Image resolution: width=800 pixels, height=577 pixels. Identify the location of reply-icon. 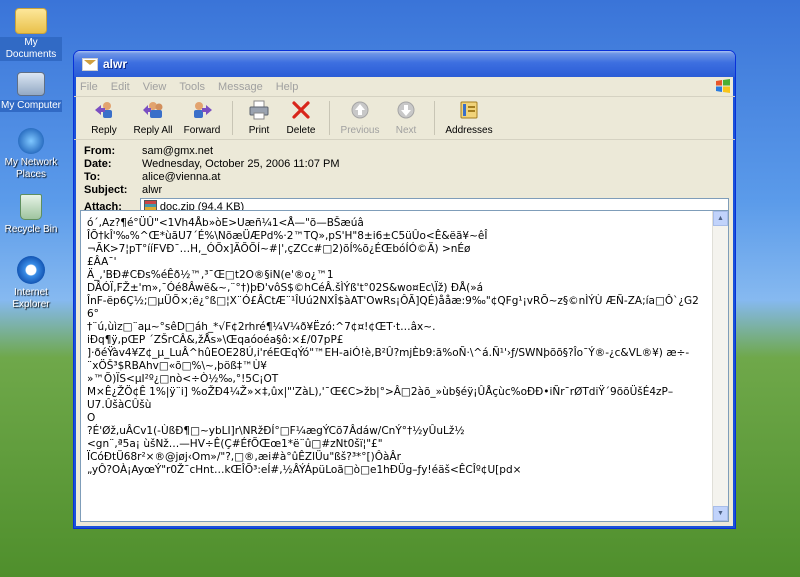
(103, 110).